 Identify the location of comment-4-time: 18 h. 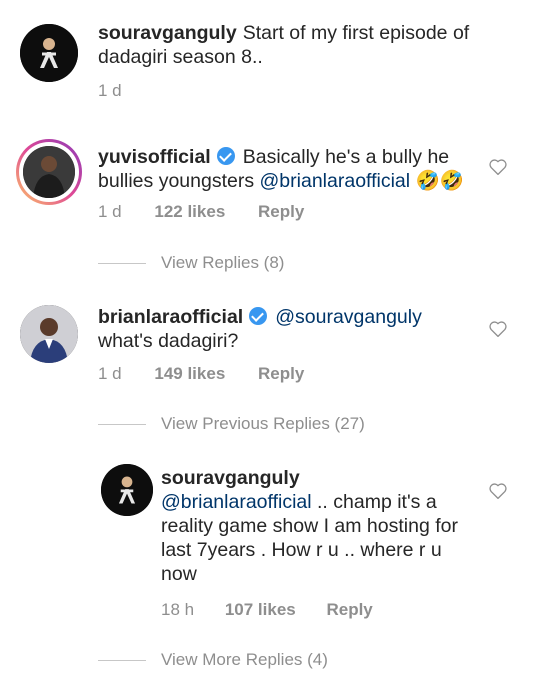
(178, 609).